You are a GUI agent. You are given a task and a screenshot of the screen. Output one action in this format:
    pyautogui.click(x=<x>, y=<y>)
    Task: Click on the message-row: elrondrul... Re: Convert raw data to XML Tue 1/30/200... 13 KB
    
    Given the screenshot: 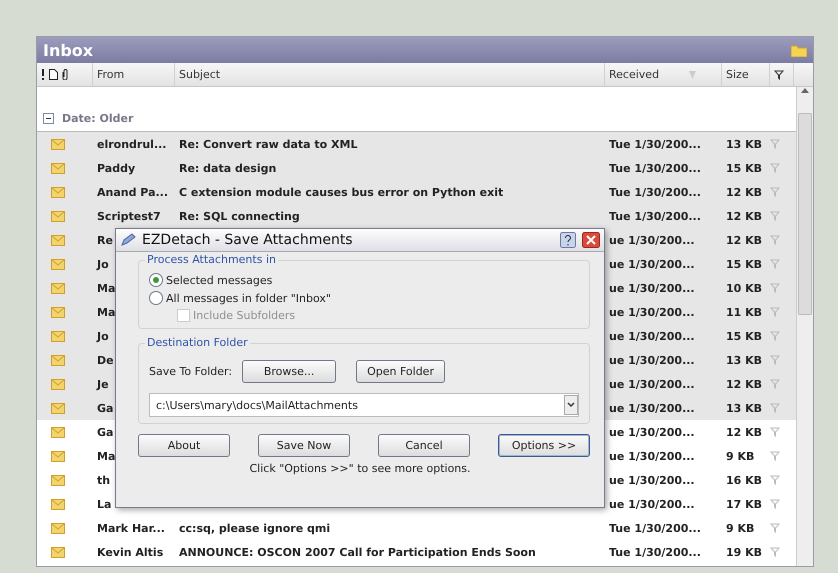 What is the action you would take?
    pyautogui.click(x=416, y=144)
    